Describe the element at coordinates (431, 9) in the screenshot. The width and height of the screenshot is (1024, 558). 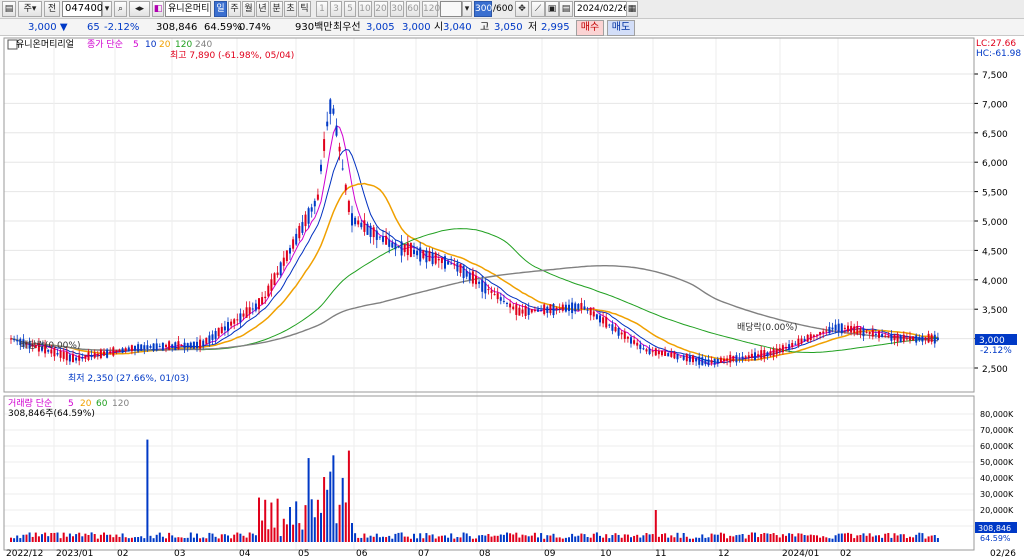
I see `minute-120: 120` at that location.